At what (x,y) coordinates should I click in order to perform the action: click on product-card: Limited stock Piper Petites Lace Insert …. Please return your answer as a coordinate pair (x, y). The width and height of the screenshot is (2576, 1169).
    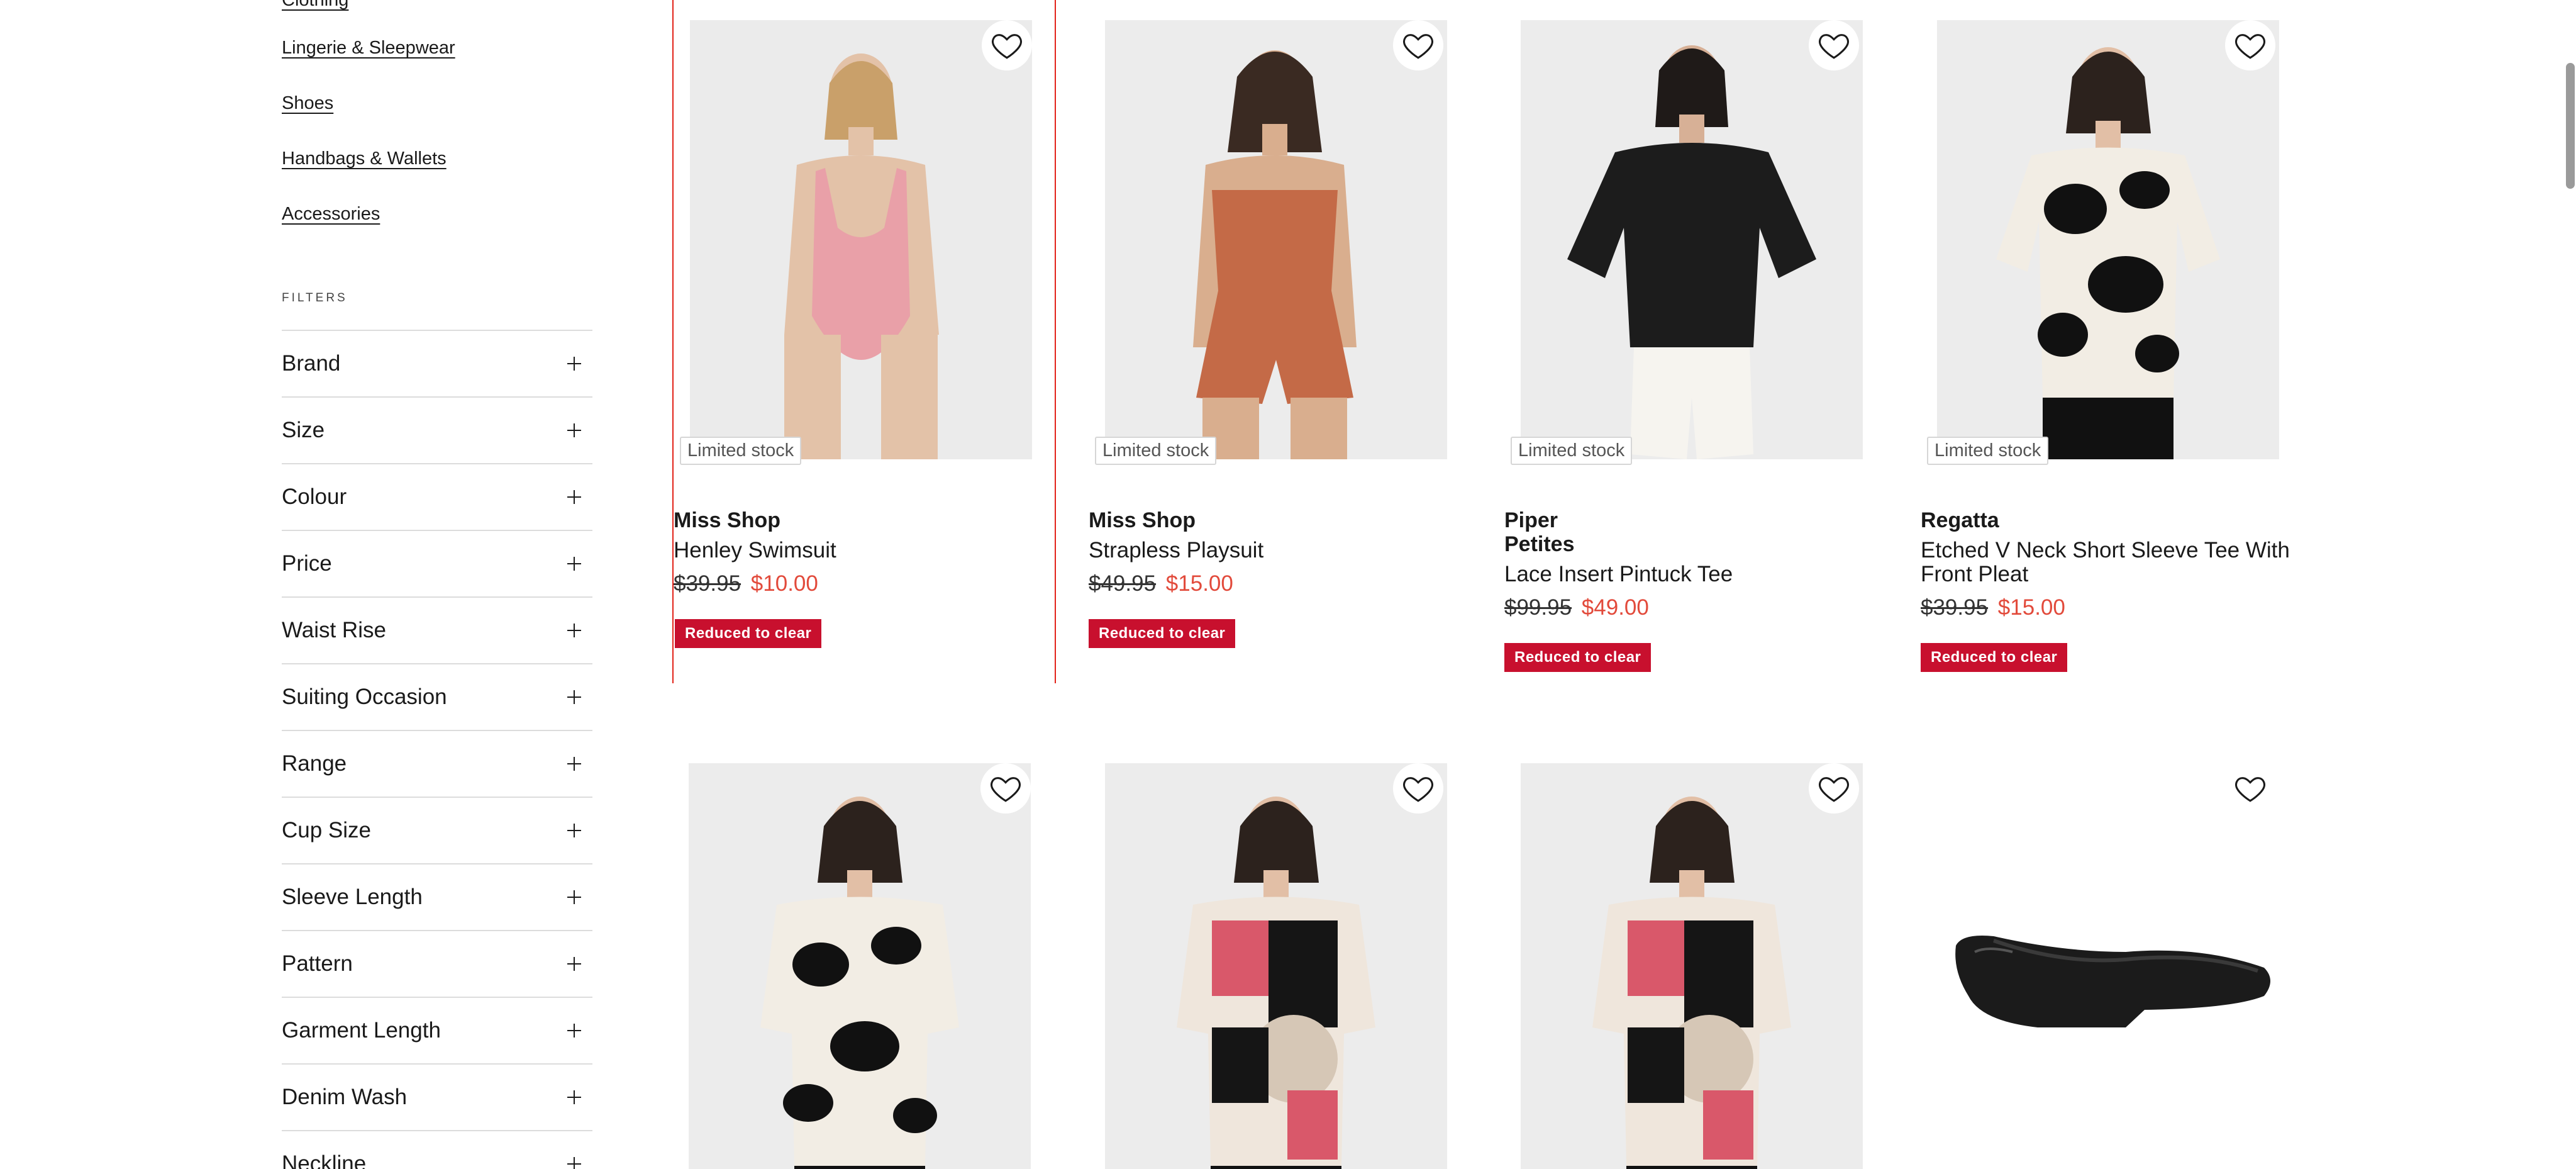
    Looking at the image, I should click on (1696, 342).